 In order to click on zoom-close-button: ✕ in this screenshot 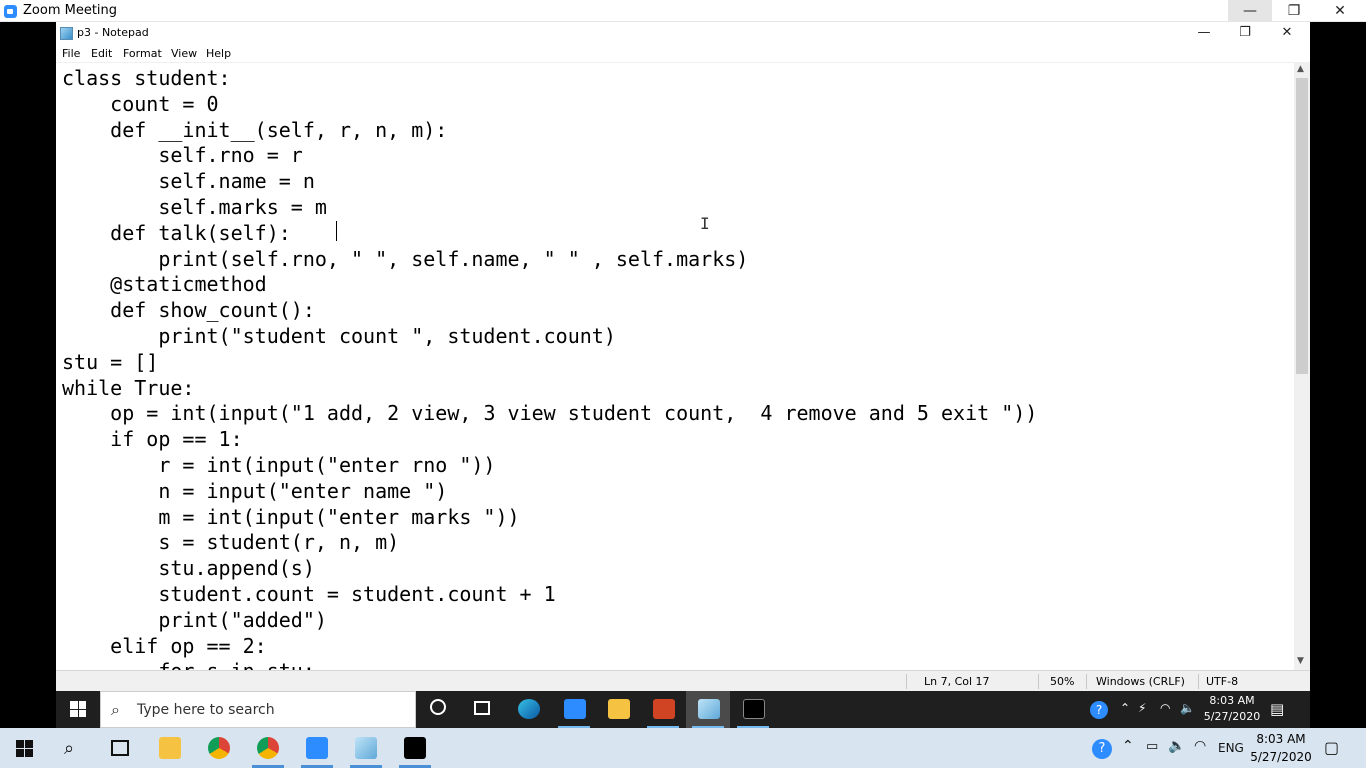, I will do `click(1340, 11)`.